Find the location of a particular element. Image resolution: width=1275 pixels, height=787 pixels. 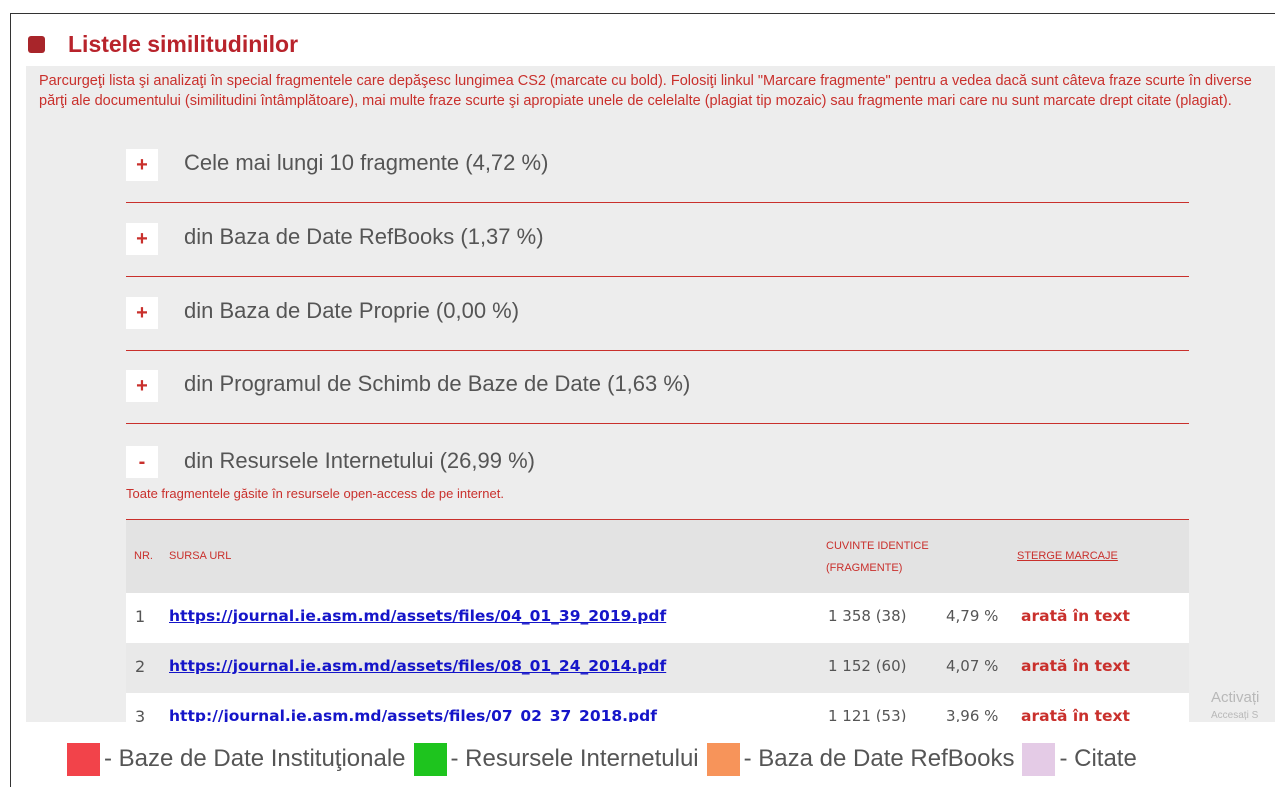

accordion-item-refbooks: + din Baza de Date RefBooks (1,37 %) is located at coordinates (657, 240).